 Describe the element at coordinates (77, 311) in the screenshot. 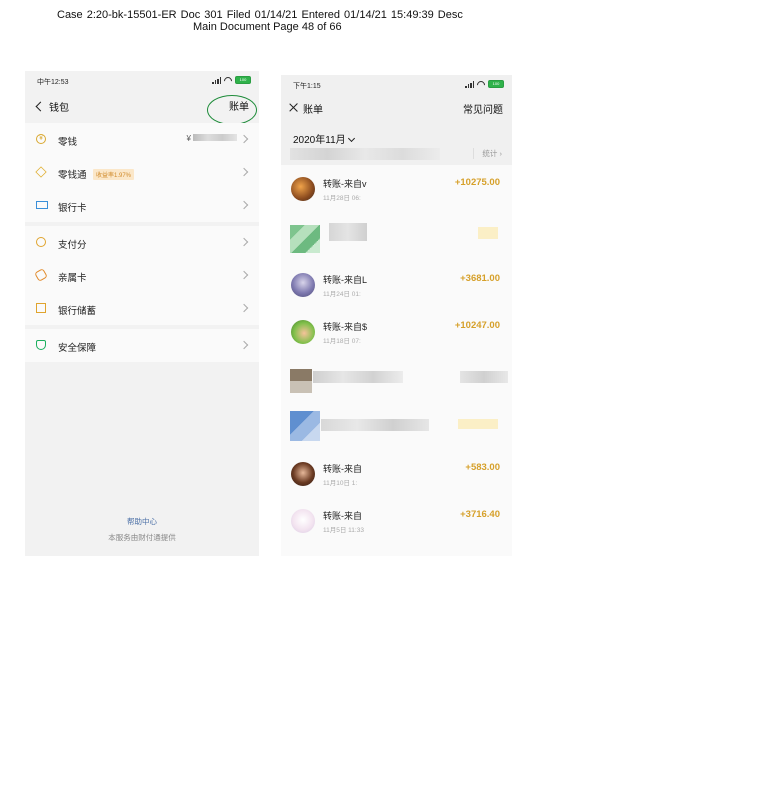

I see `wallet-item-label: 银行储蓄` at that location.